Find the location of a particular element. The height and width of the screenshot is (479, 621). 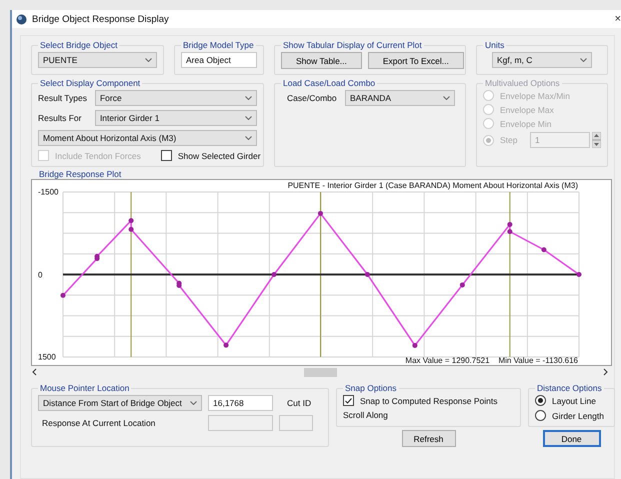

app-icon is located at coordinates (21, 19).